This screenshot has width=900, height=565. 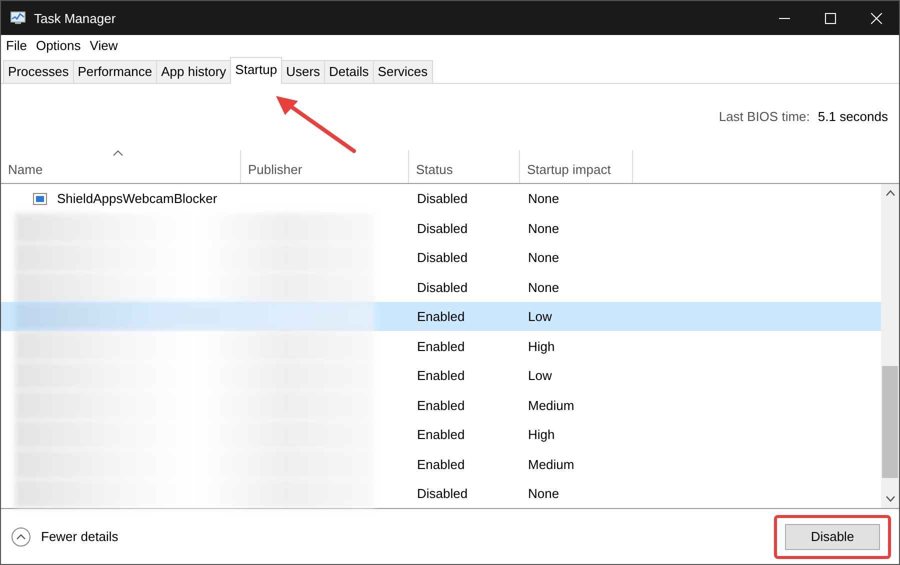 What do you see at coordinates (21, 536) in the screenshot?
I see `collapse-icon` at bounding box center [21, 536].